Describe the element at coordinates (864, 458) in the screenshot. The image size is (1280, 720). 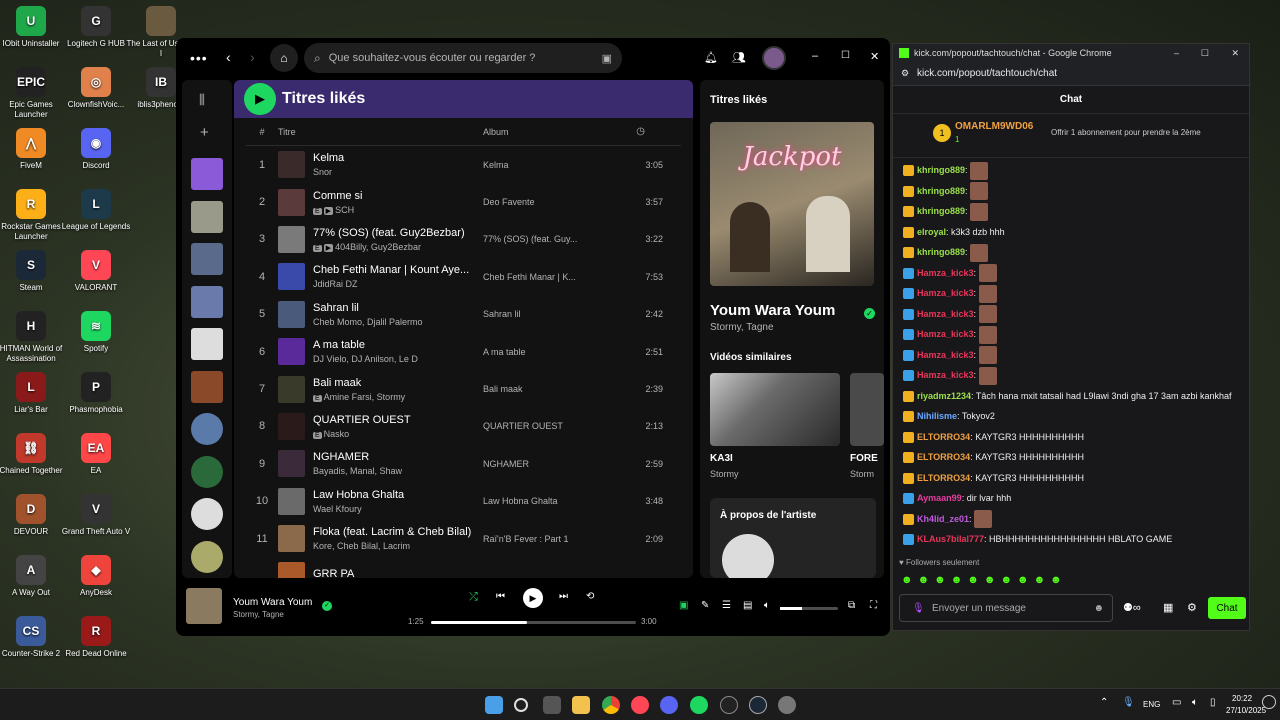
I see `video-title-2: FORE` at that location.